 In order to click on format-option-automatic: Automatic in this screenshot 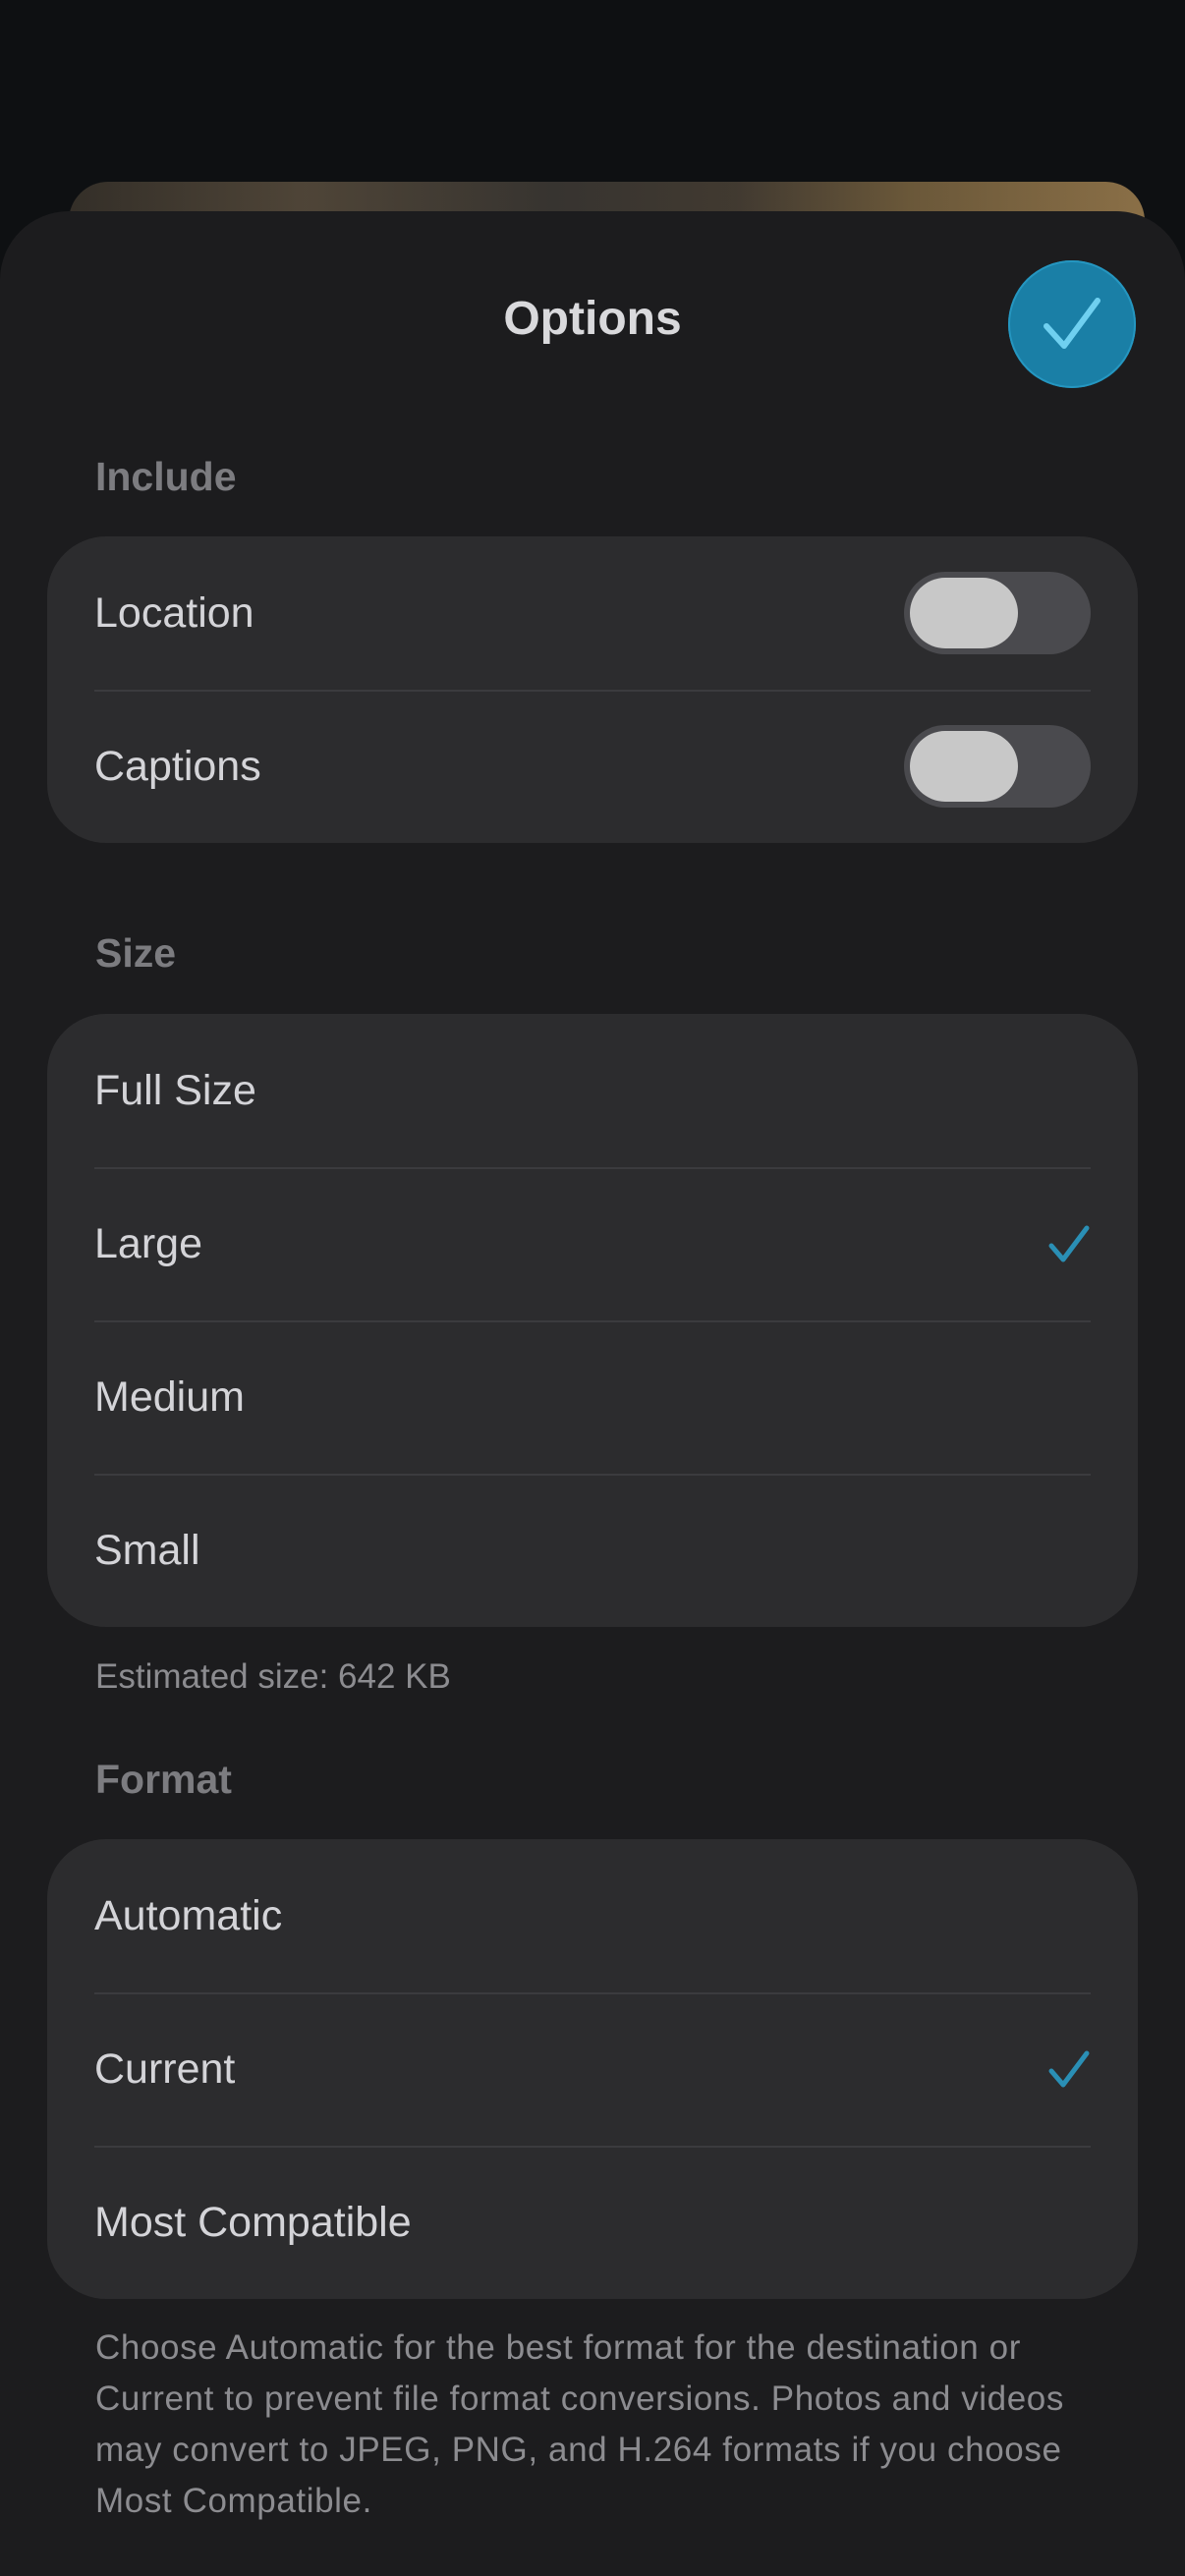, I will do `click(592, 1915)`.